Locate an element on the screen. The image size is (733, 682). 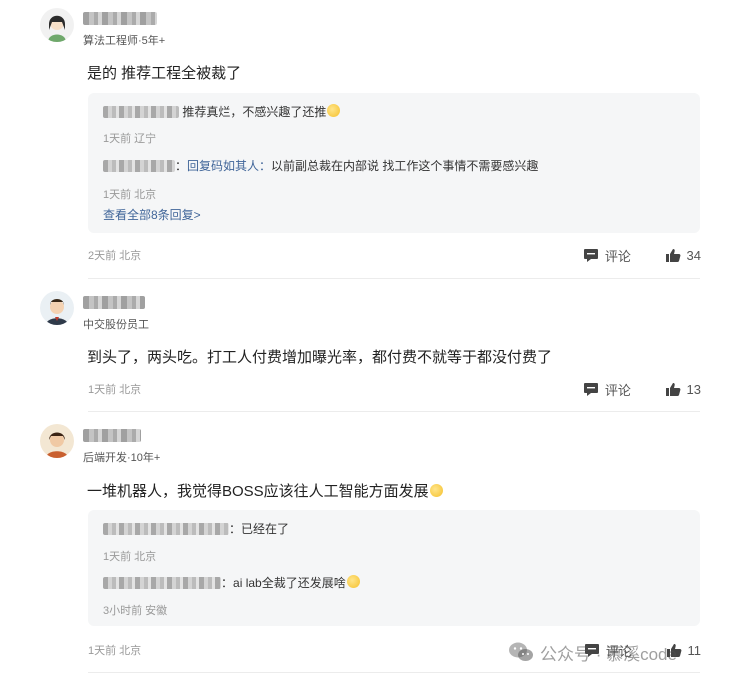
reply-item: ：回复码如其人：以前副总裁在内部说 找工作这个事情不需要感兴趣 is located at coordinates (320, 165).